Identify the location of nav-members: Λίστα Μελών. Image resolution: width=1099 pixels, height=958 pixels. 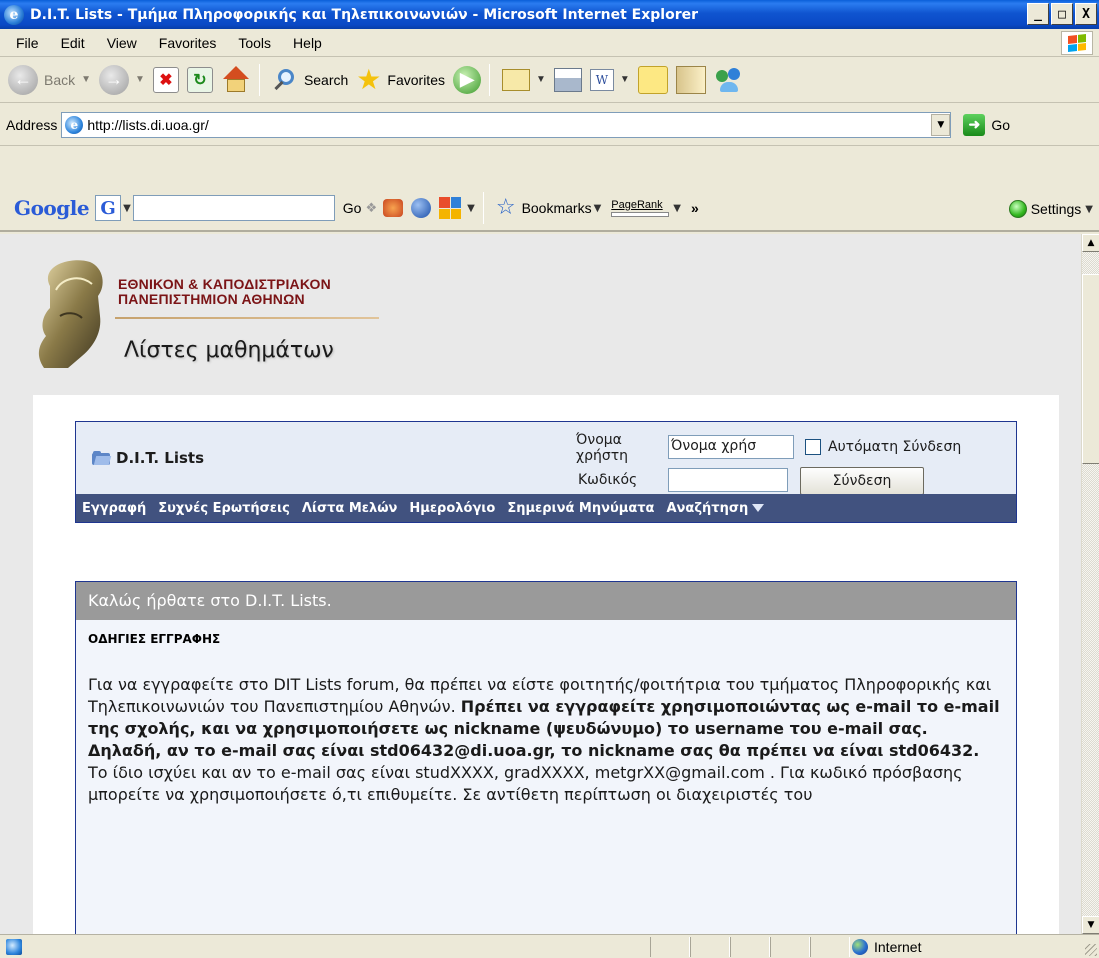
(350, 508).